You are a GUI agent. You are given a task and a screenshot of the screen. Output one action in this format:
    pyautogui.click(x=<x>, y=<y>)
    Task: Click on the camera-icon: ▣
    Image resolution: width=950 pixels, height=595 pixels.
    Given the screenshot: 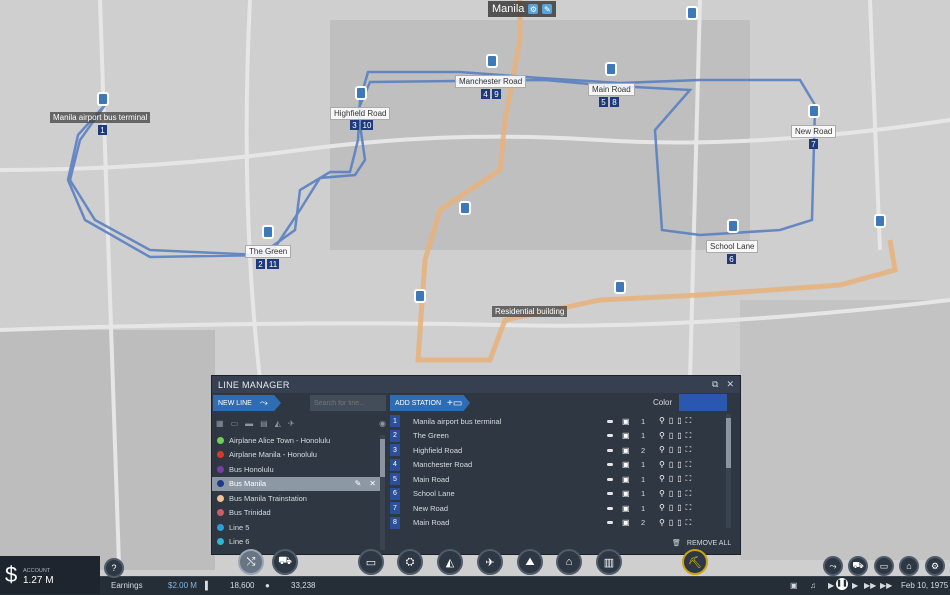 What is the action you would take?
    pyautogui.click(x=794, y=585)
    